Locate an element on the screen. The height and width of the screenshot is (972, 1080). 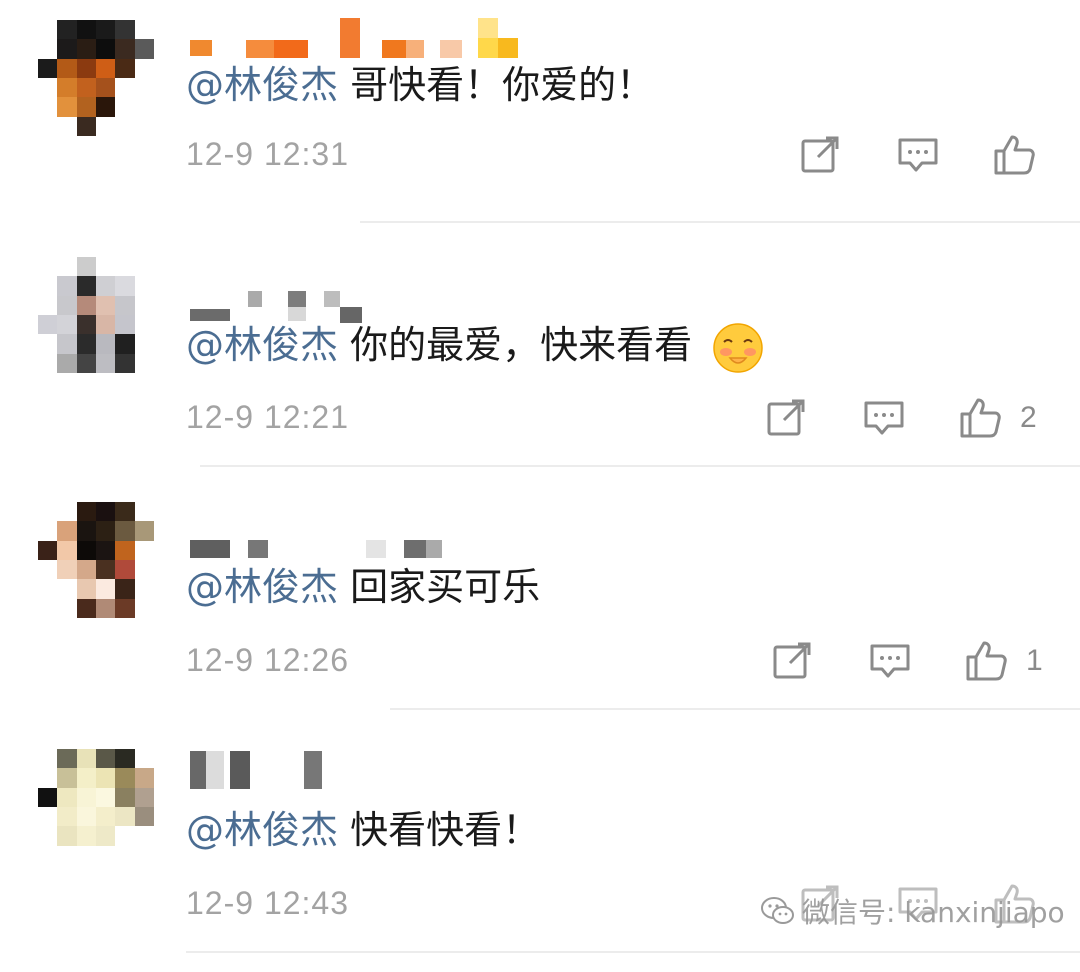
timestamp: 12-9 12:43 is located at coordinates (268, 903).